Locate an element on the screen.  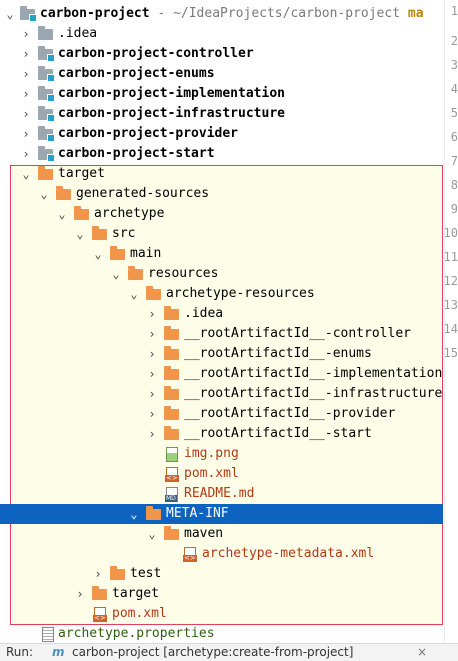
tree-row-img-png: img.png is located at coordinates (221, 454).